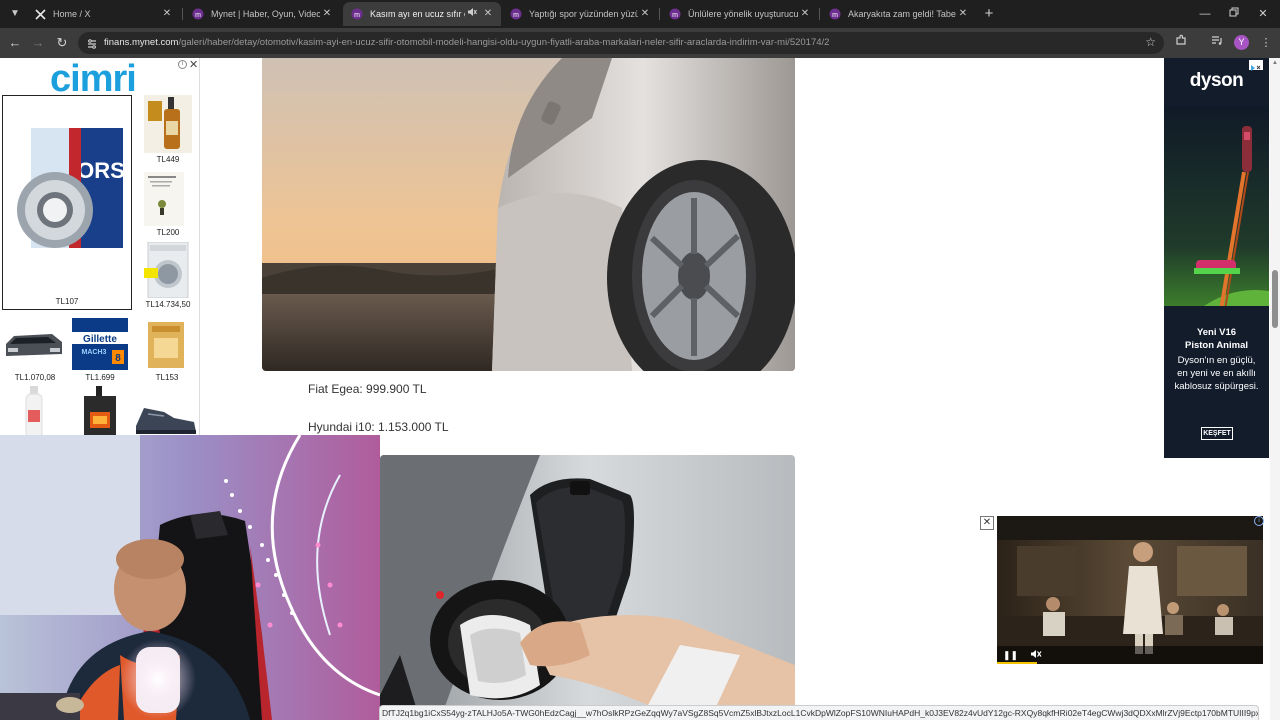 The image size is (1280, 720). I want to click on tab-title: Home / X, so click(72, 14).